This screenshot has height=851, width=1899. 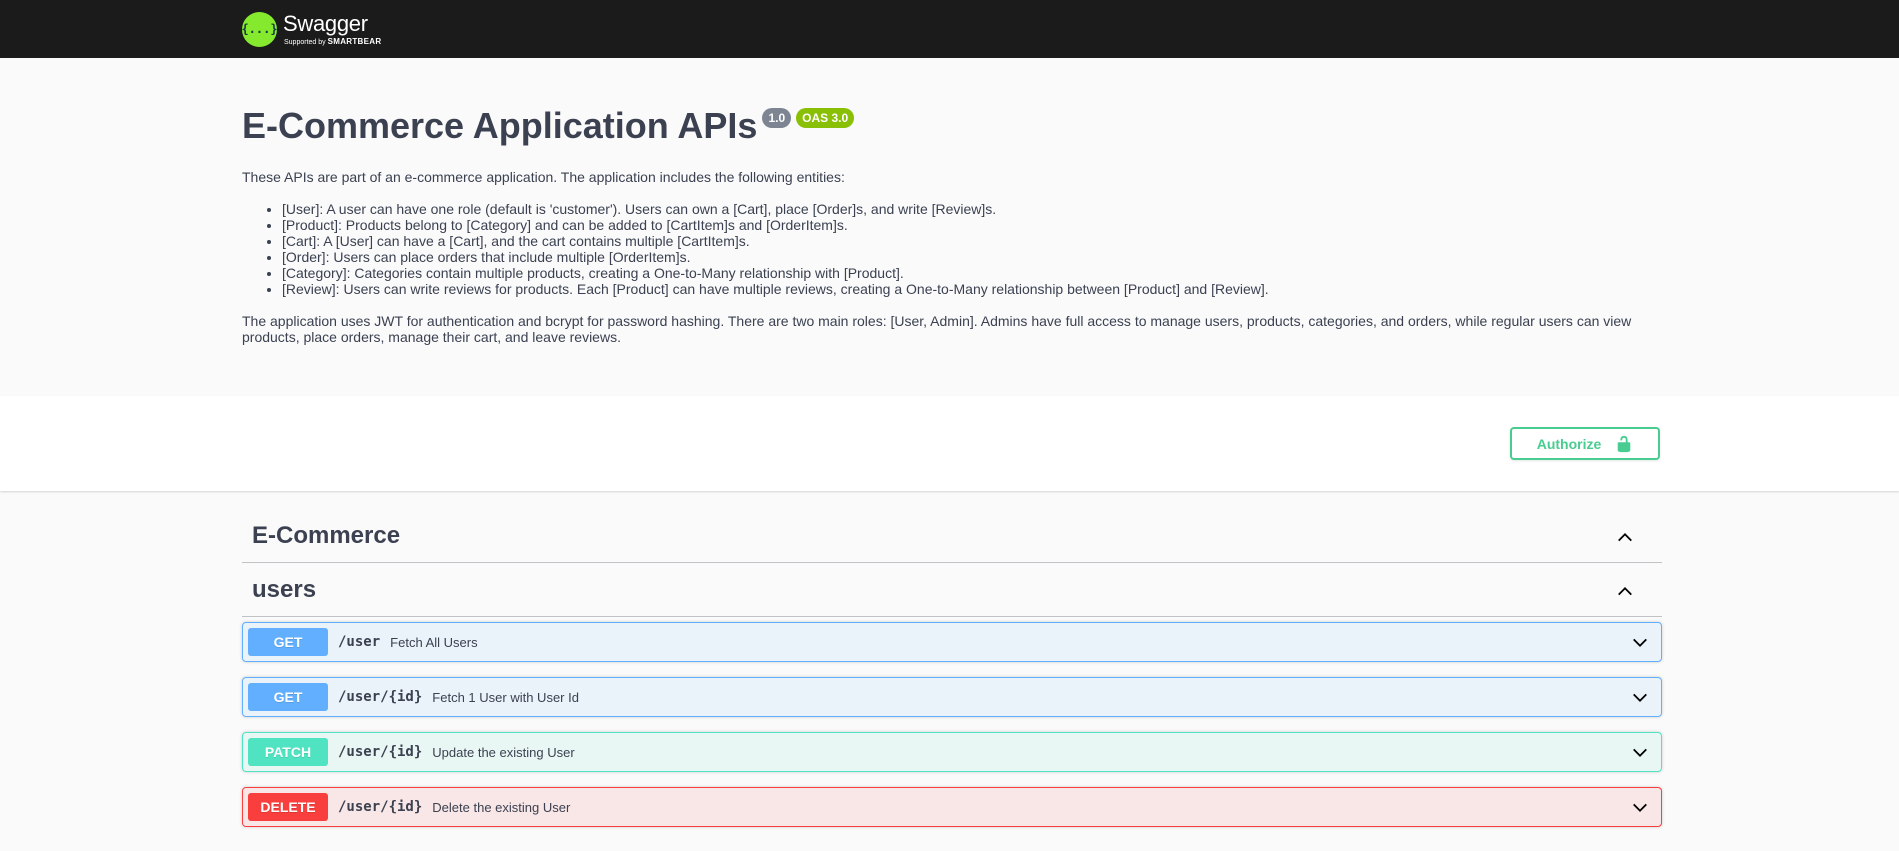 I want to click on authorize-label: Authorize, so click(x=1569, y=443).